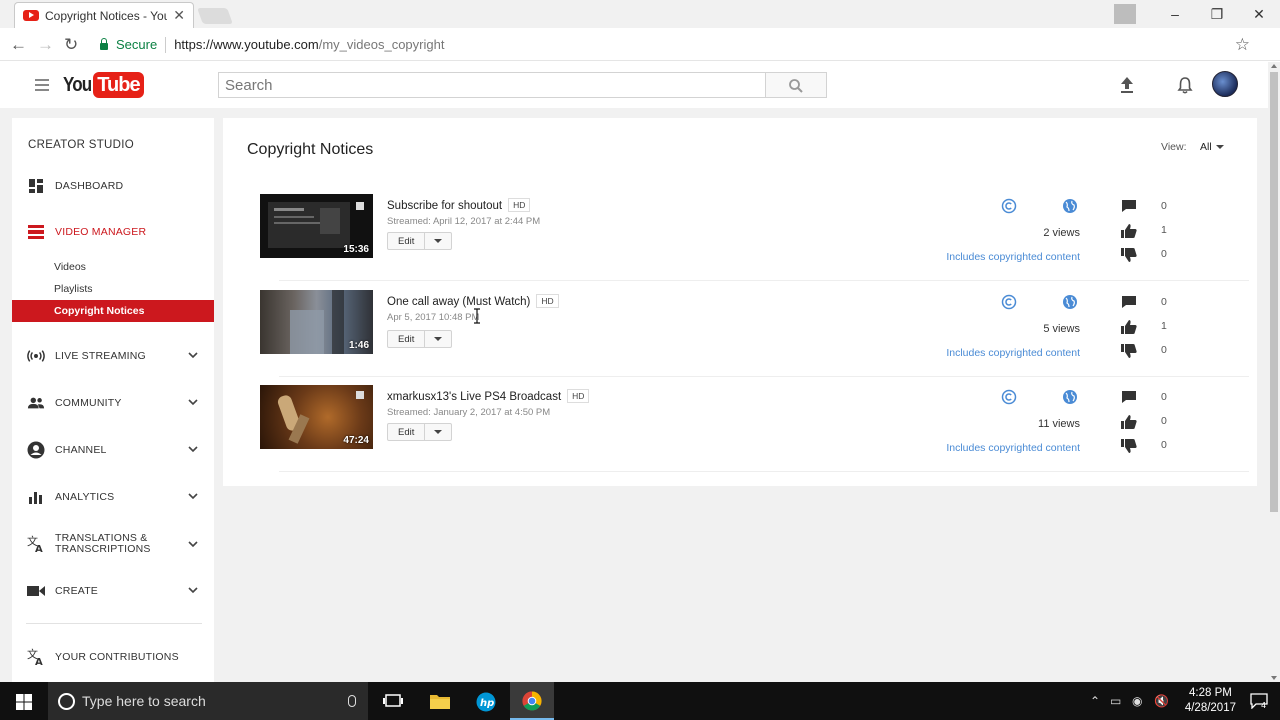 This screenshot has width=1280, height=720. What do you see at coordinates (473, 301) in the screenshot?
I see `video-title-link: One call away (Must Watch) HD` at bounding box center [473, 301].